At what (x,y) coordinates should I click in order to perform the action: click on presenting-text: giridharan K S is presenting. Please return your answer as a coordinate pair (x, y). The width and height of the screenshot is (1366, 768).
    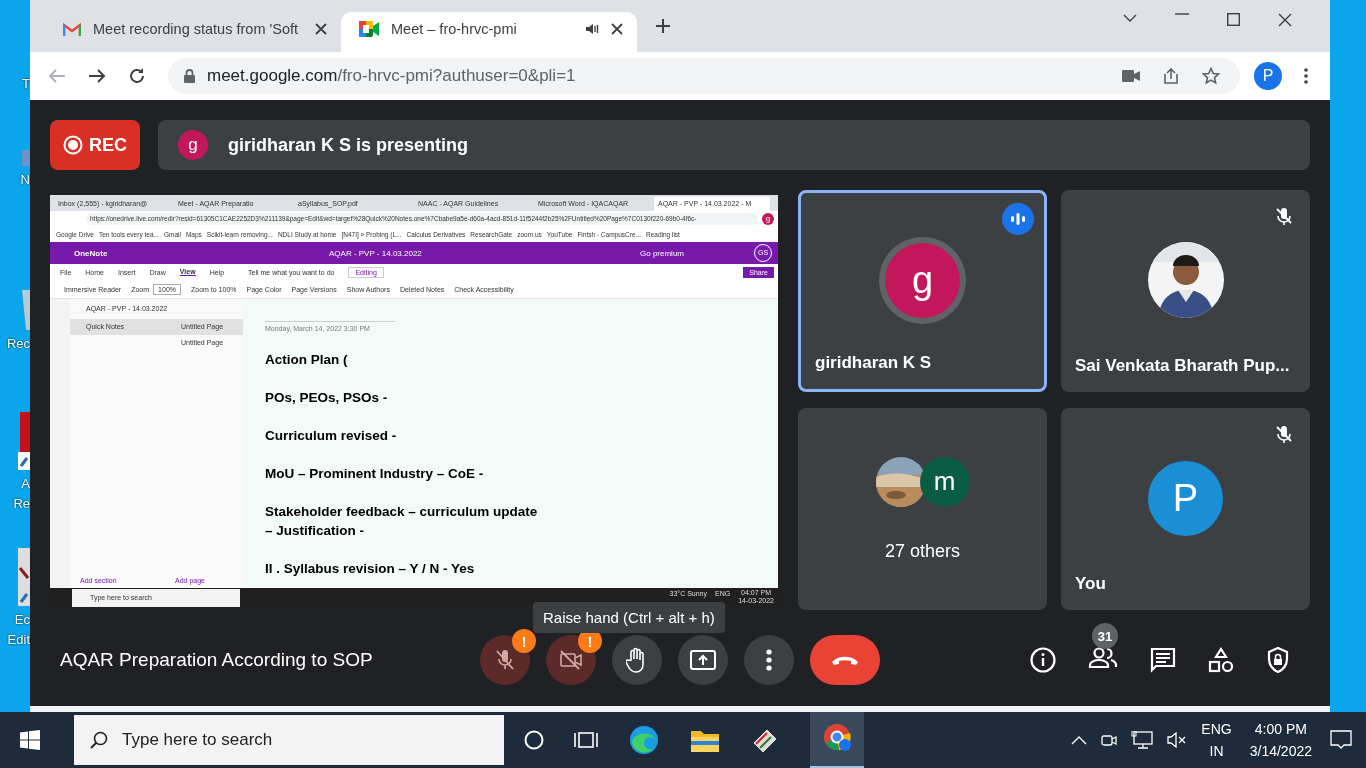
    Looking at the image, I should click on (348, 145).